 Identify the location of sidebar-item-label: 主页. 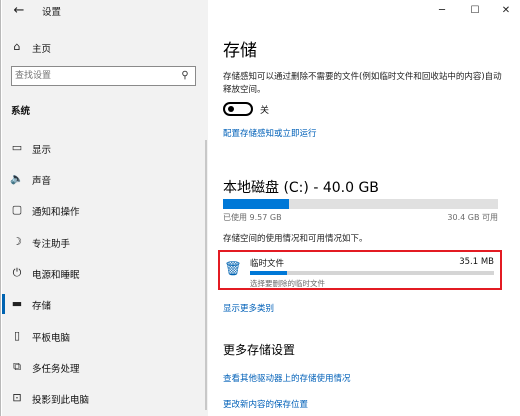
(42, 49).